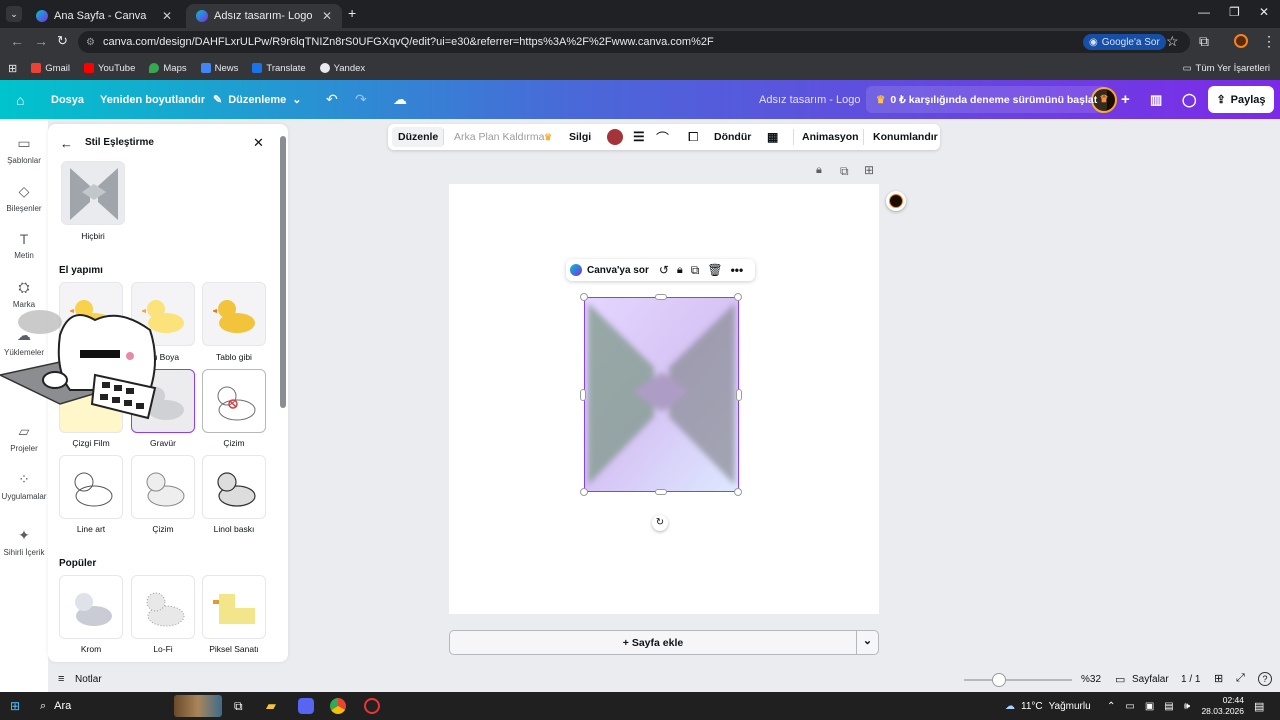 The width and height of the screenshot is (1280, 720). What do you see at coordinates (732, 137) in the screenshot?
I see `rotate-button: Döndür` at bounding box center [732, 137].